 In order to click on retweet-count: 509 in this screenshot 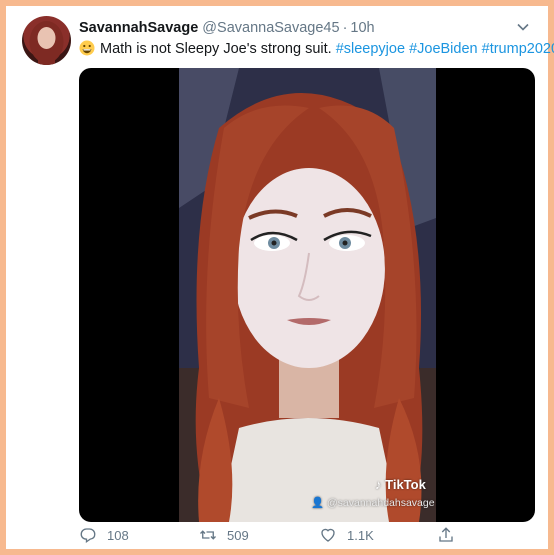, I will do `click(238, 535)`.